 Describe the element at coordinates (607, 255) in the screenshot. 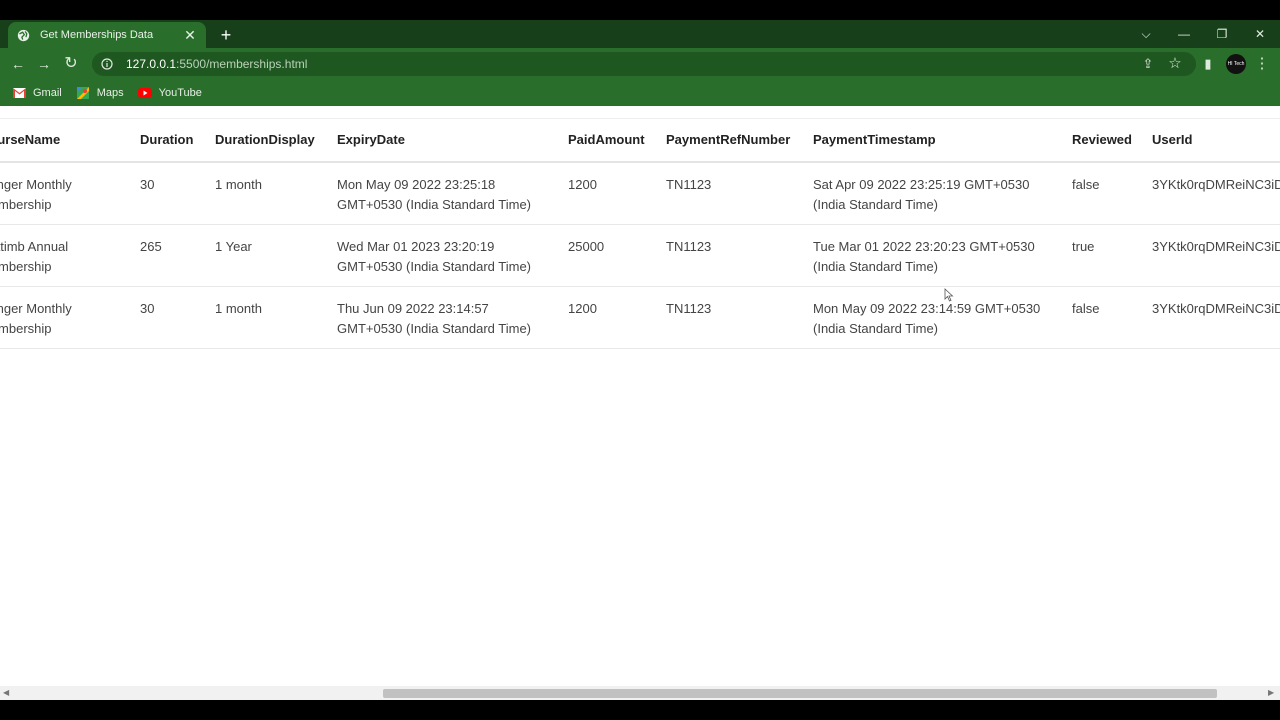

I see `table-cell: 25000` at that location.